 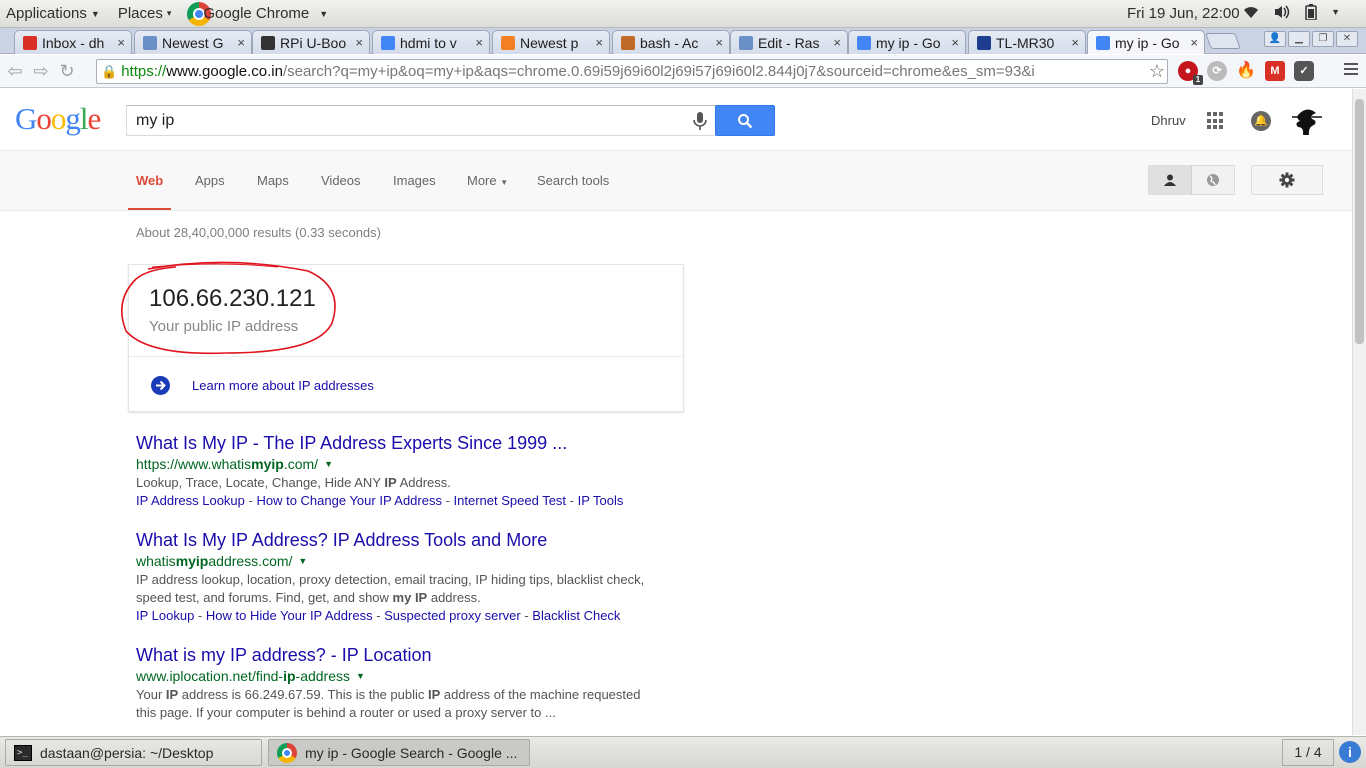 I want to click on tab-more: More ▼, so click(x=487, y=180).